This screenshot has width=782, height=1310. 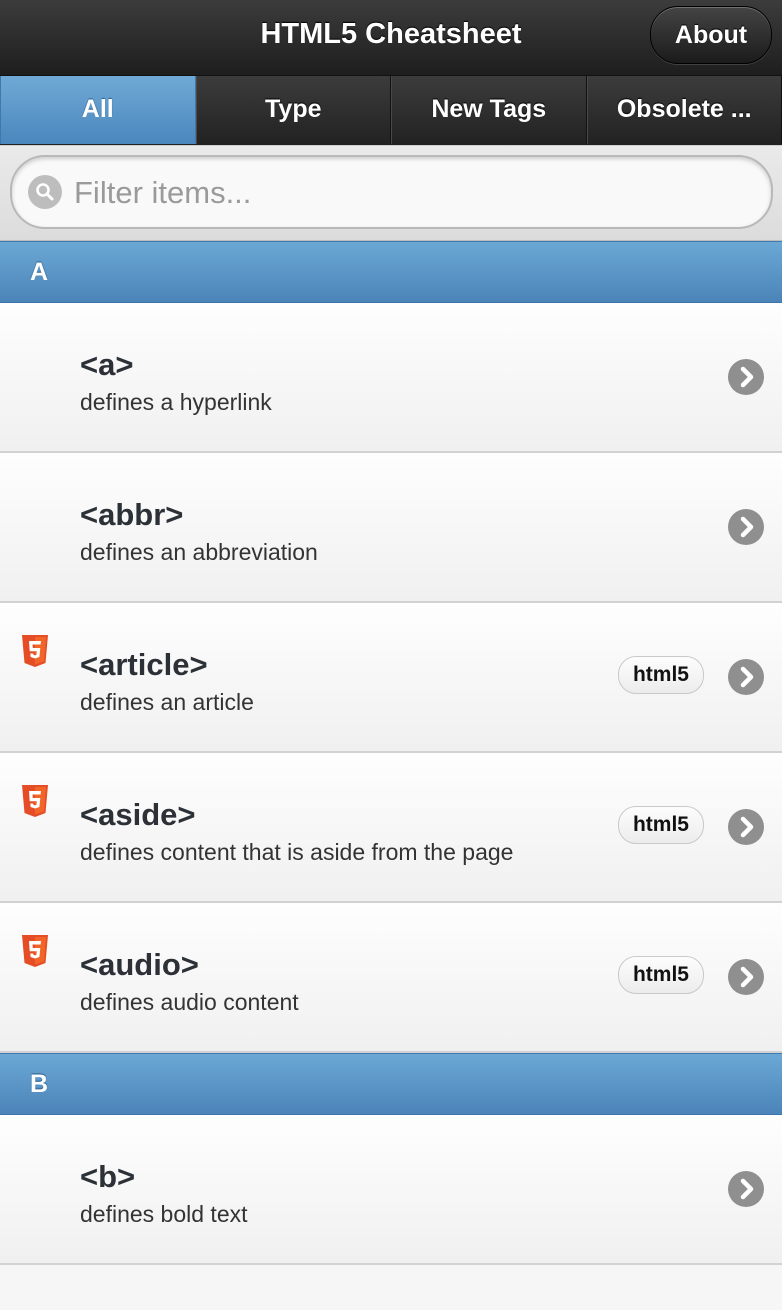 What do you see at coordinates (98, 110) in the screenshot?
I see `tab-all: All` at bounding box center [98, 110].